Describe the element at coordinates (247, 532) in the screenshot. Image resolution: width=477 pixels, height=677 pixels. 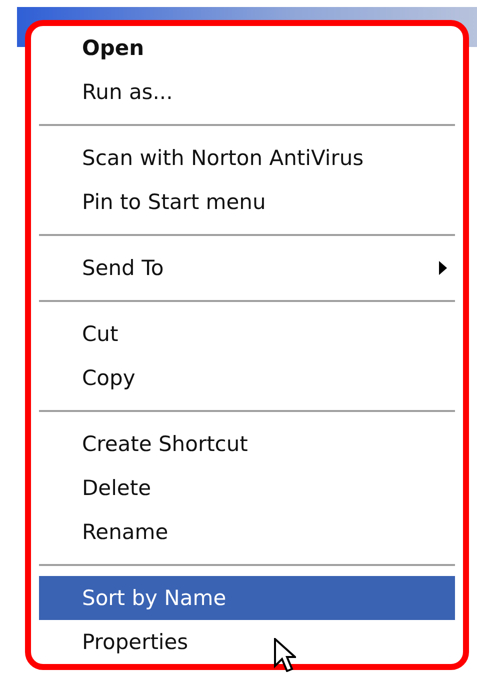
I see `menu-item: Rename` at that location.